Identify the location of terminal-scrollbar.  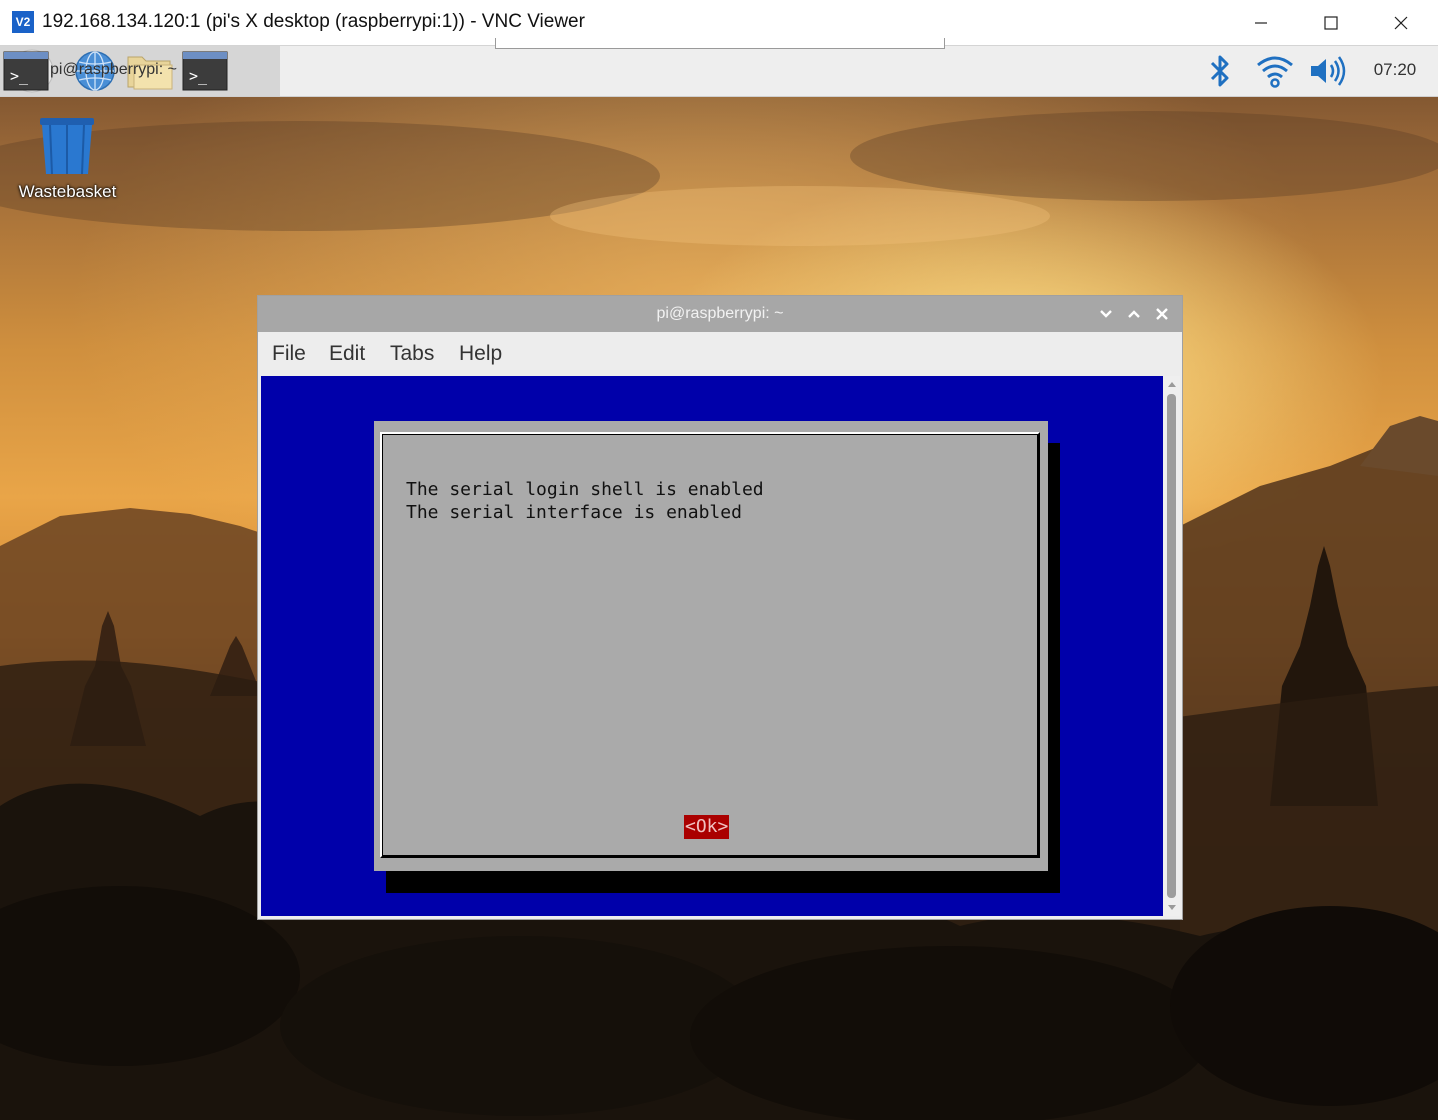
(1171, 646).